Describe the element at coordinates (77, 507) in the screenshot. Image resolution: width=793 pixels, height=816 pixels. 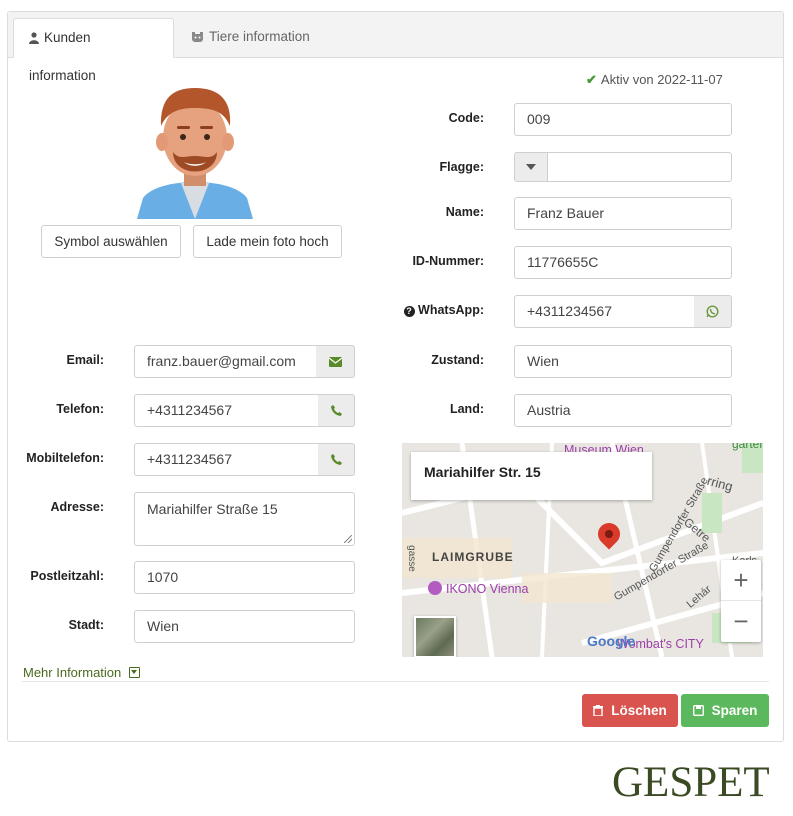
I see `address-label: Adresse:` at that location.